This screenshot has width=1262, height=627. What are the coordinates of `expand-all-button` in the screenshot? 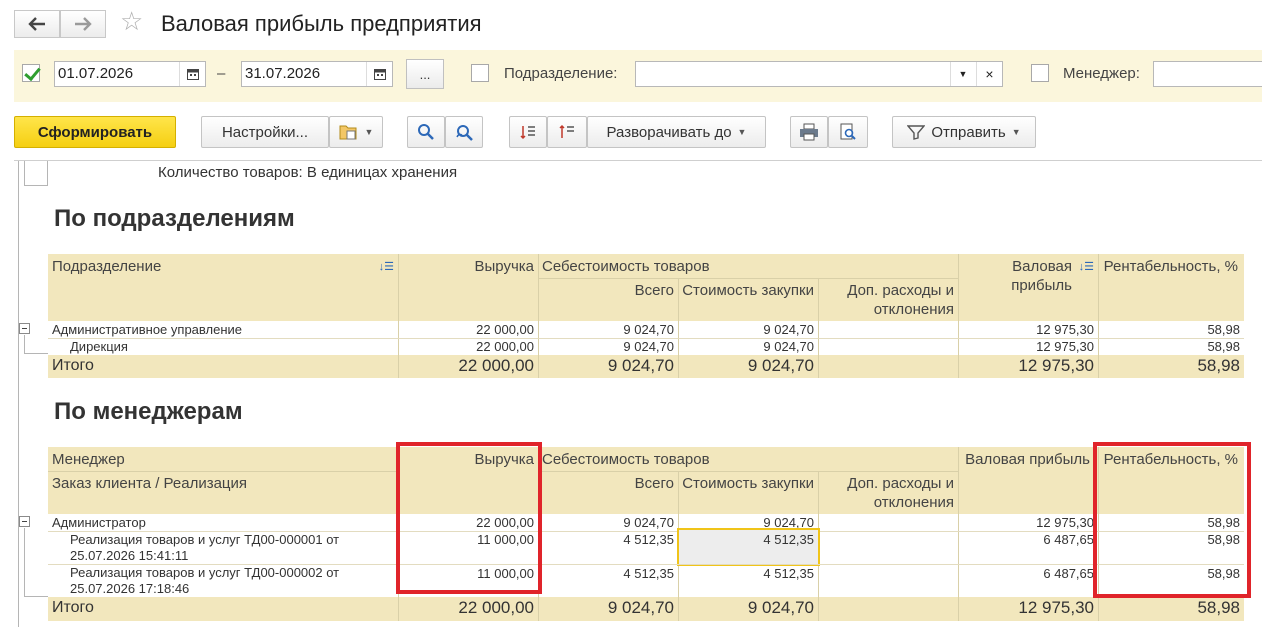 It's located at (567, 132).